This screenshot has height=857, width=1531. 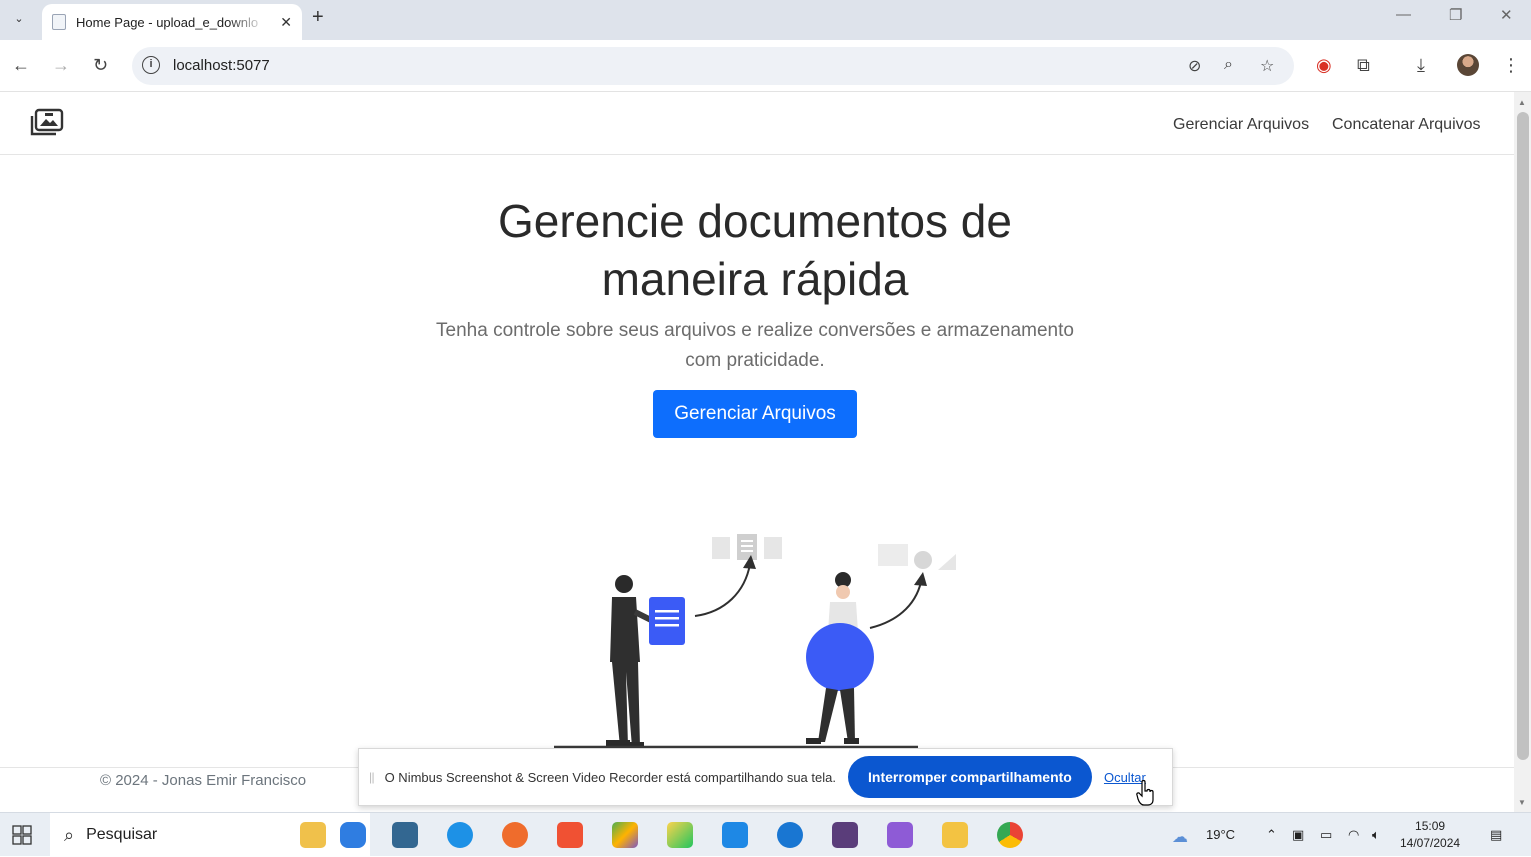 I want to click on taskbar-app-firefox-icon, so click(x=790, y=835).